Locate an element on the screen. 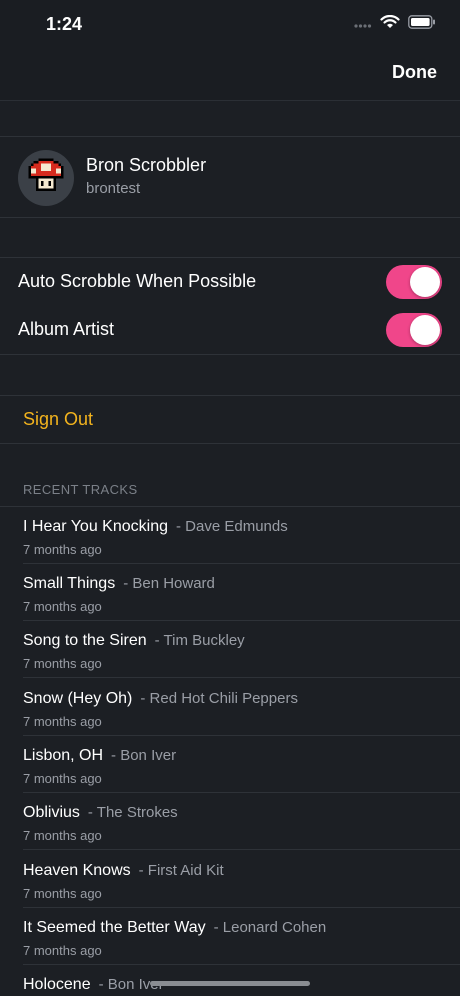 The height and width of the screenshot is (996, 460). profile-name: Bron Scrobbler is located at coordinates (146, 165).